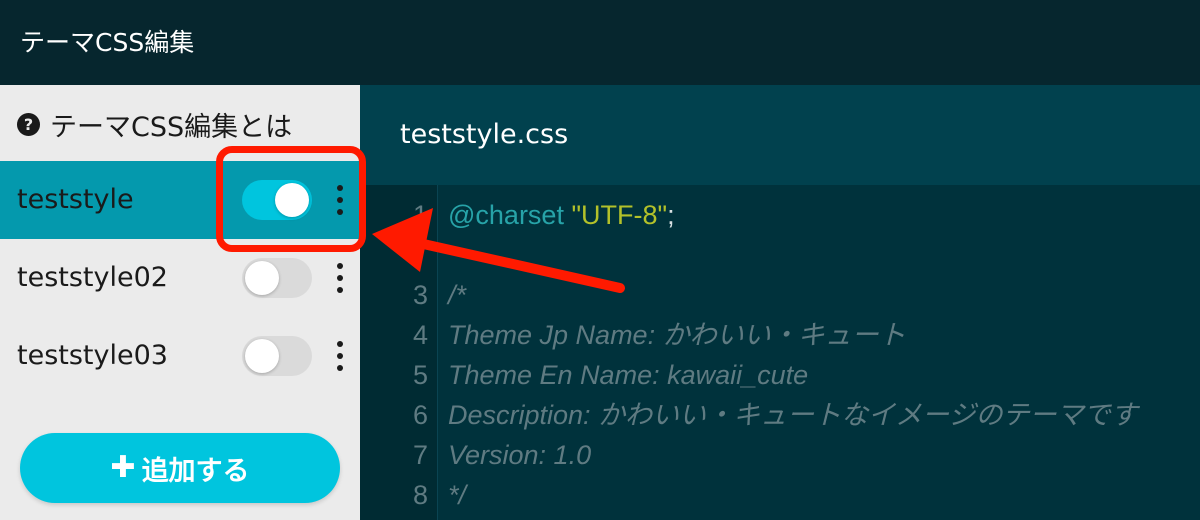 This screenshot has height=520, width=1200. What do you see at coordinates (92, 277) in the screenshot?
I see `style-name: teststyle02` at bounding box center [92, 277].